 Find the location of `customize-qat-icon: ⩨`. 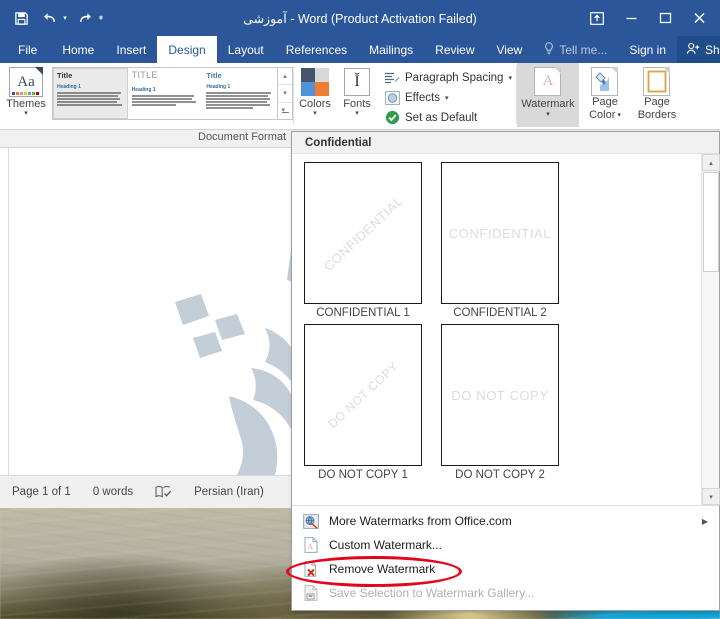

customize-qat-icon: ⩨ is located at coordinates (101, 18).